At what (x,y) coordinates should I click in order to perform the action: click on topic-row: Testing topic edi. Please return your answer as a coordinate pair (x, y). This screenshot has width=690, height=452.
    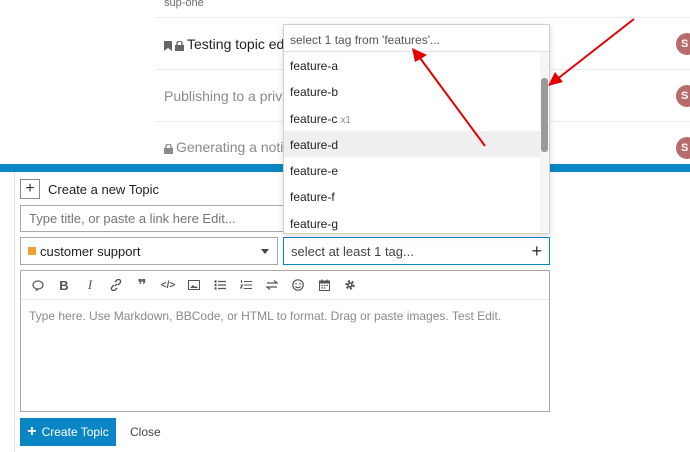
    Looking at the image, I should click on (225, 45).